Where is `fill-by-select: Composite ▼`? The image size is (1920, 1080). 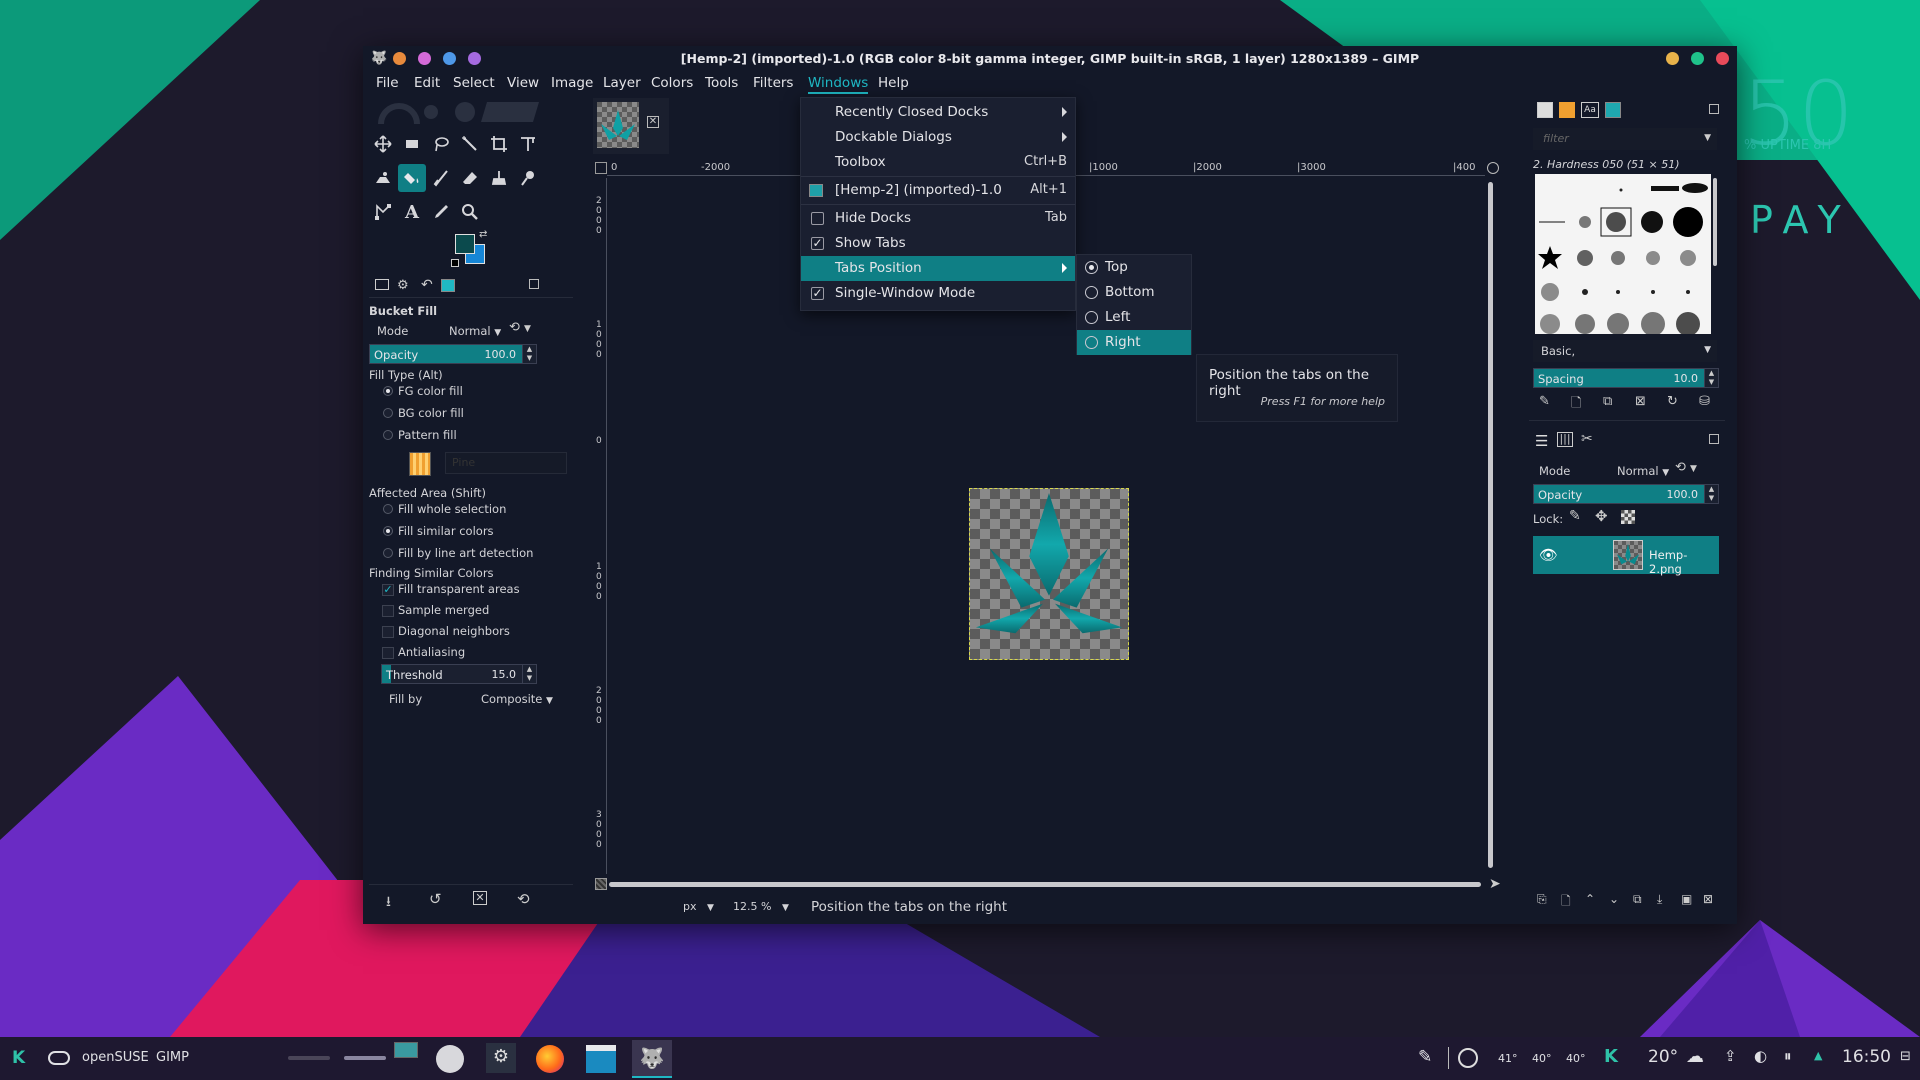
fill-by-select: Composite ▼ is located at coordinates (517, 699).